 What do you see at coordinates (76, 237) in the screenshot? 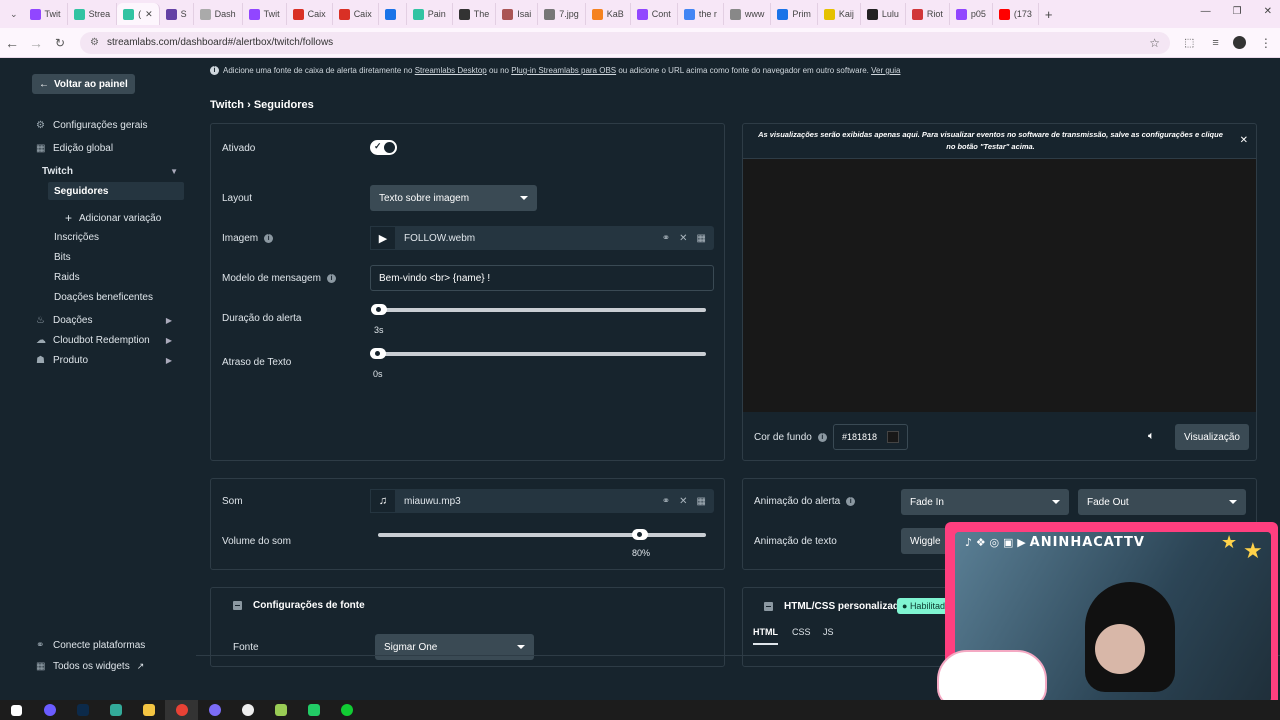
I see `sidebar-item-subscriptions: Inscrições` at bounding box center [76, 237].